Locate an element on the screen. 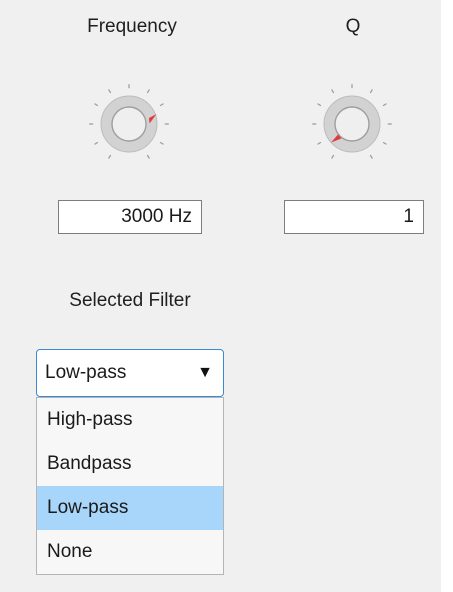 This screenshot has width=453, height=592. q-knob is located at coordinates (352, 124).